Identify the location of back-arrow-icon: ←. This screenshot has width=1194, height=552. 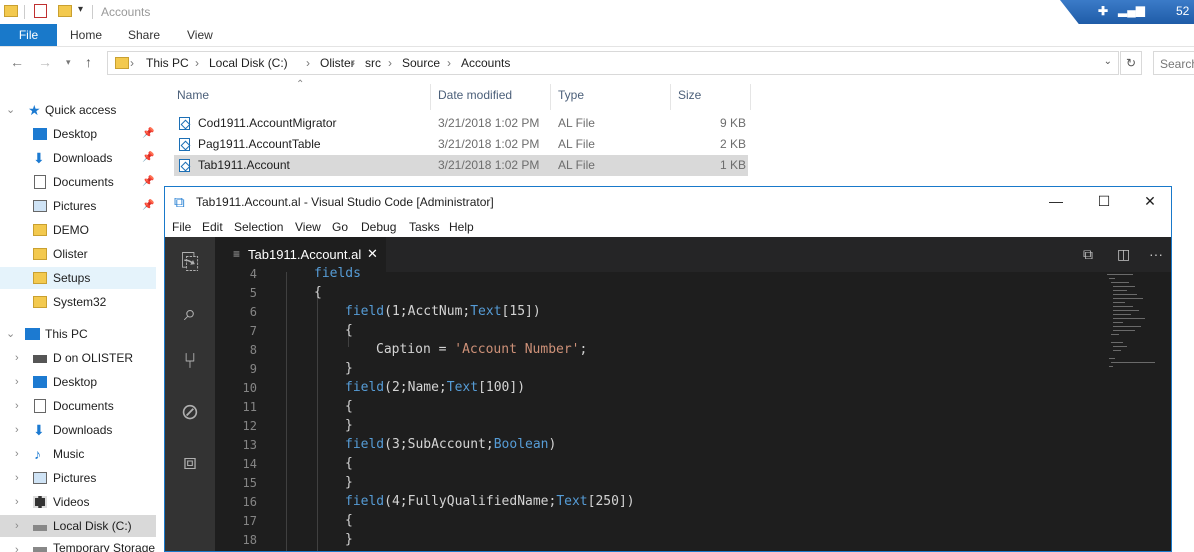
(17, 62).